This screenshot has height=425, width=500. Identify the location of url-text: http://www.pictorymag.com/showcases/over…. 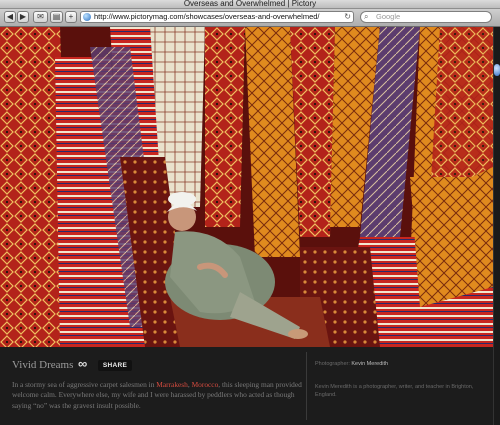
(207, 17).